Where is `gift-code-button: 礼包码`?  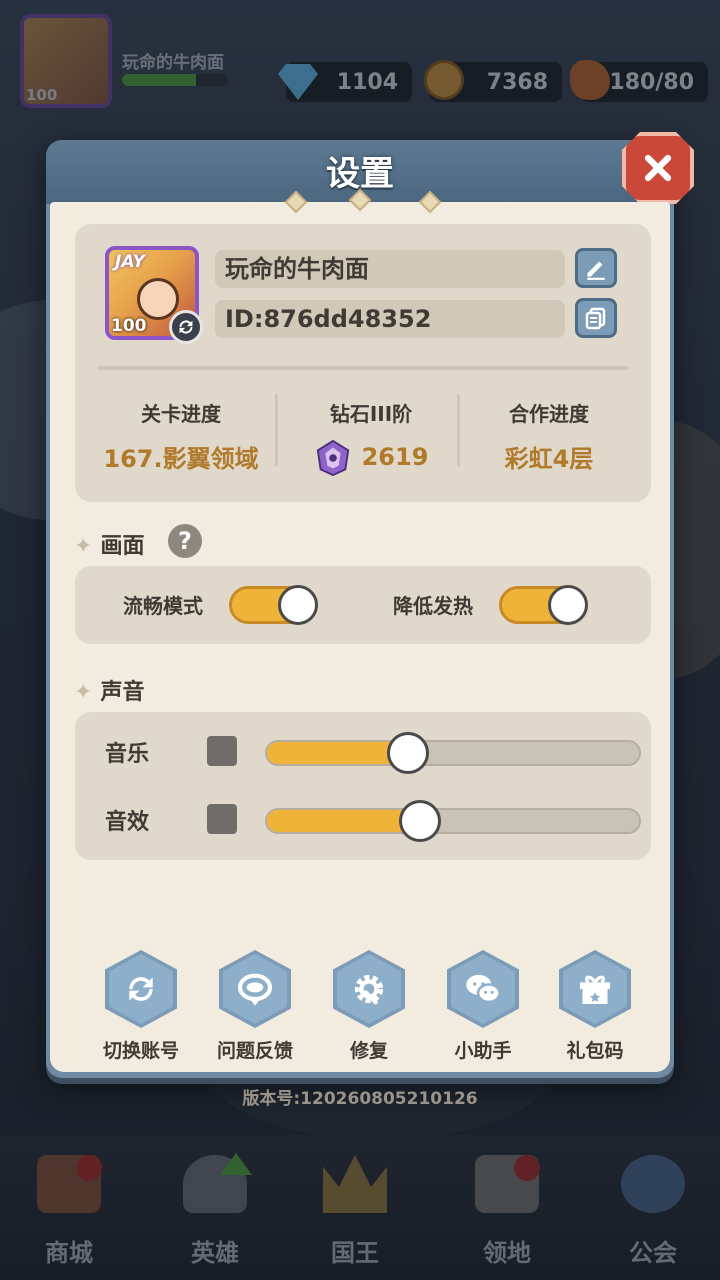 gift-code-button: 礼包码 is located at coordinates (595, 1006).